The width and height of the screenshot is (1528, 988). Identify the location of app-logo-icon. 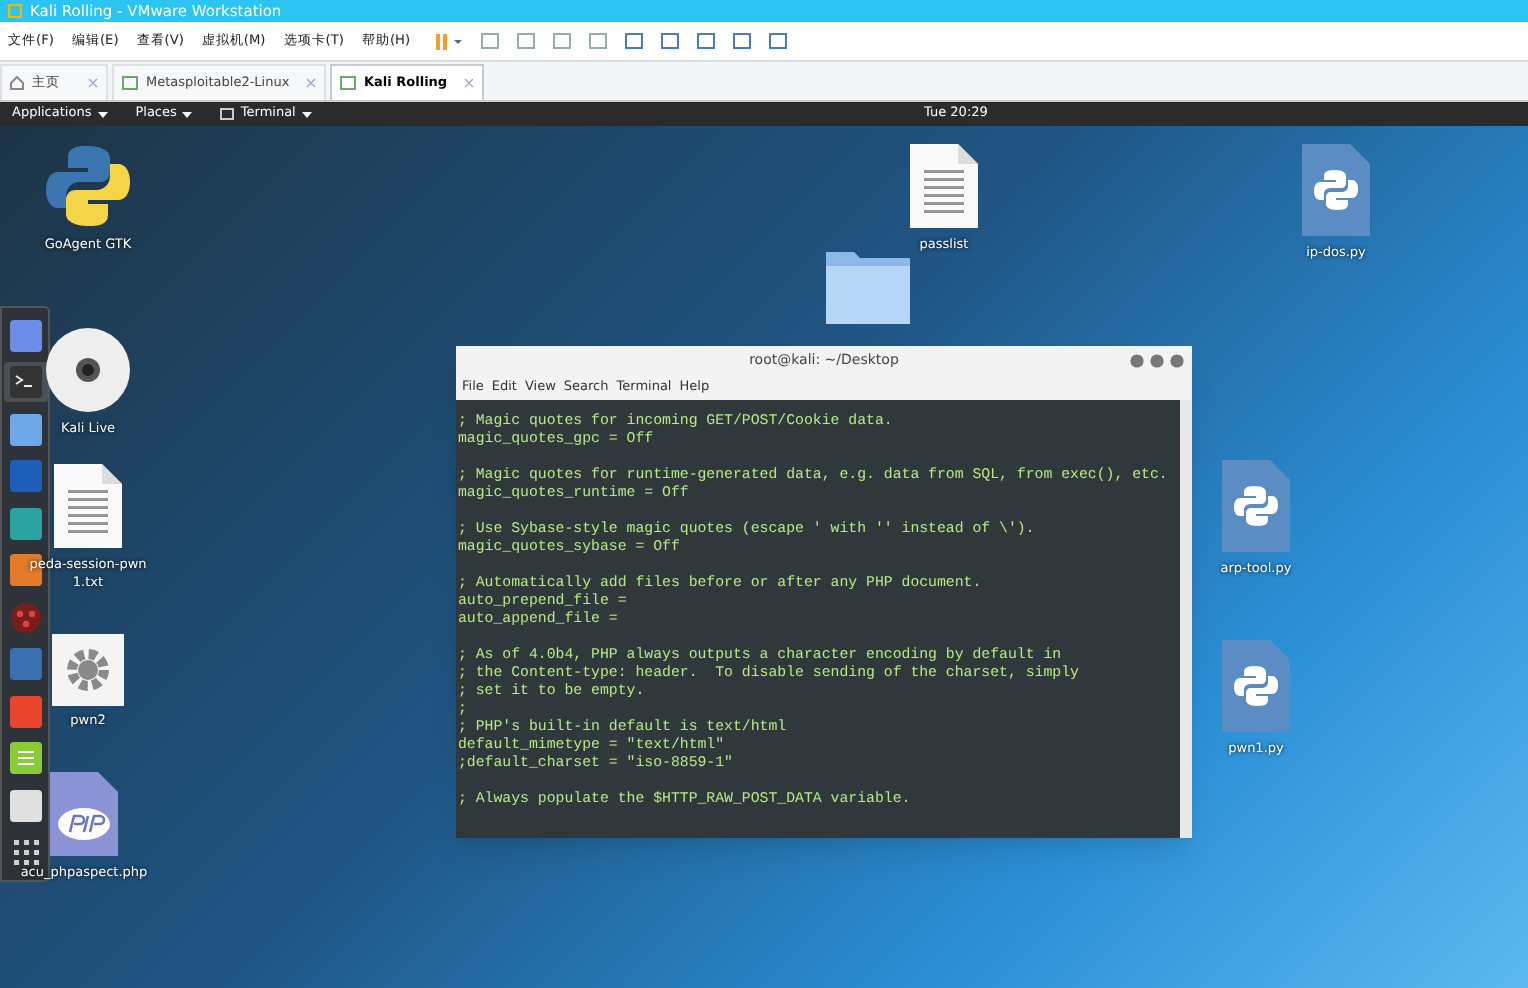
(15, 11).